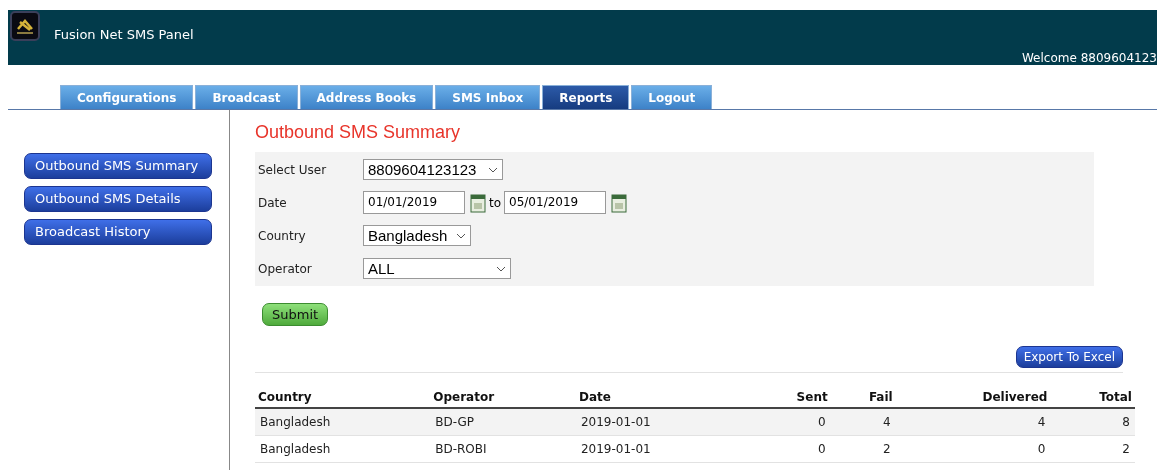 Image resolution: width=1157 pixels, height=470 pixels. Describe the element at coordinates (295, 314) in the screenshot. I see `submit-button: Submit` at that location.